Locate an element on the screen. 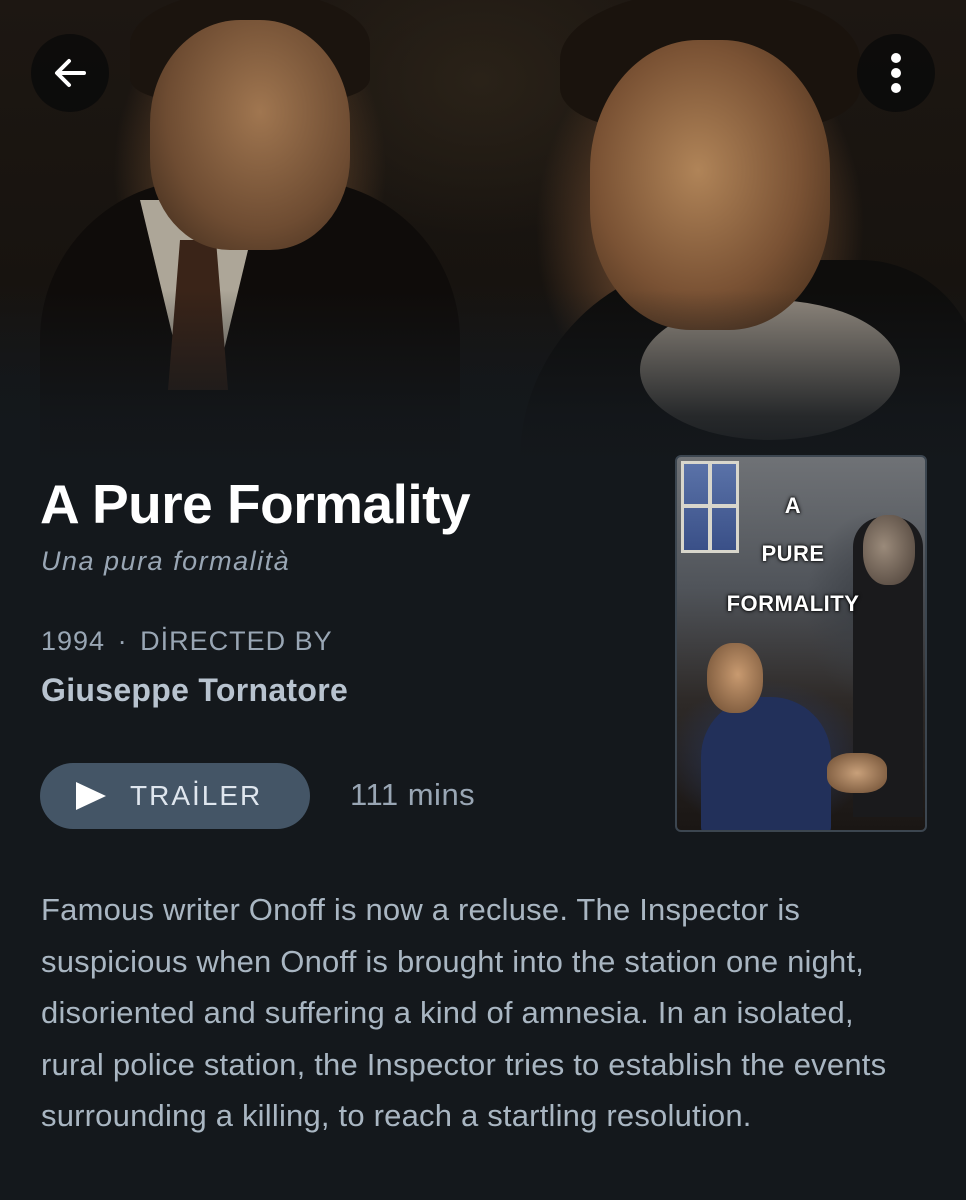 The image size is (966, 1200). poster-title-line-1: A is located at coordinates (793, 505).